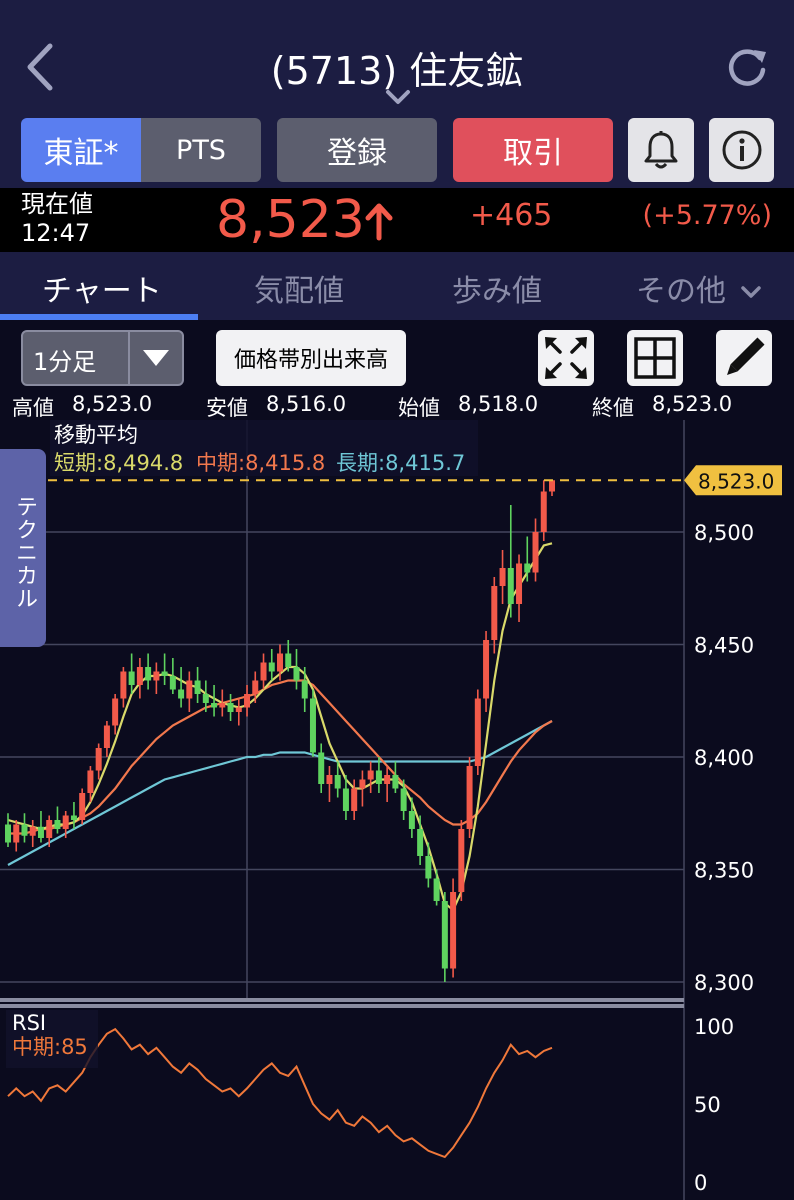 The width and height of the screenshot is (794, 1200). Describe the element at coordinates (744, 358) in the screenshot. I see `draw-button` at that location.